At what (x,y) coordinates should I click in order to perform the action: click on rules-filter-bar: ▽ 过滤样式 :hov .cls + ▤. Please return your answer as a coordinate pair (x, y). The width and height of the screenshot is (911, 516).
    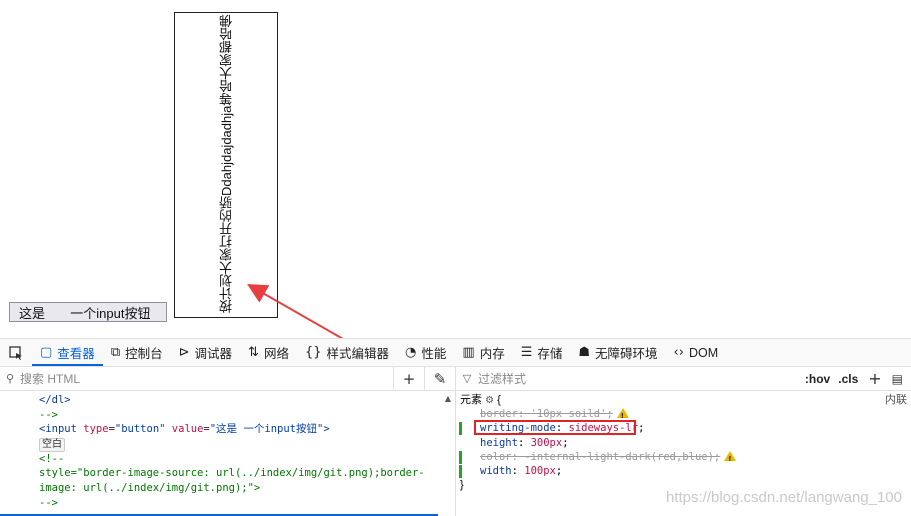
    Looking at the image, I should click on (683, 379).